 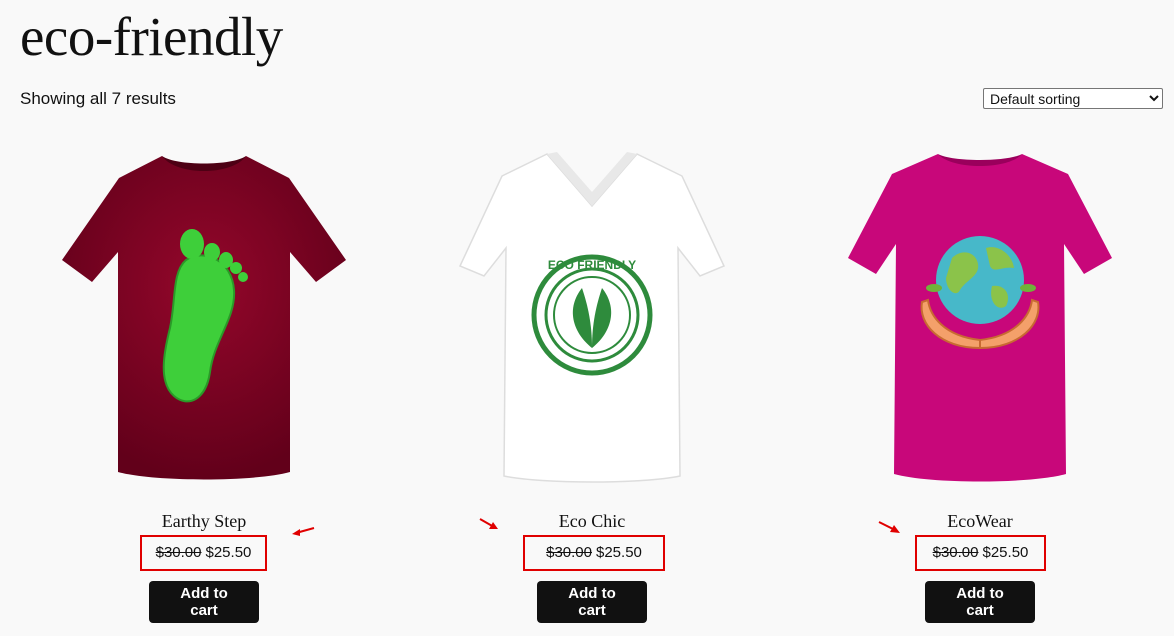 What do you see at coordinates (980, 521) in the screenshot?
I see `product-name: EcoWear` at bounding box center [980, 521].